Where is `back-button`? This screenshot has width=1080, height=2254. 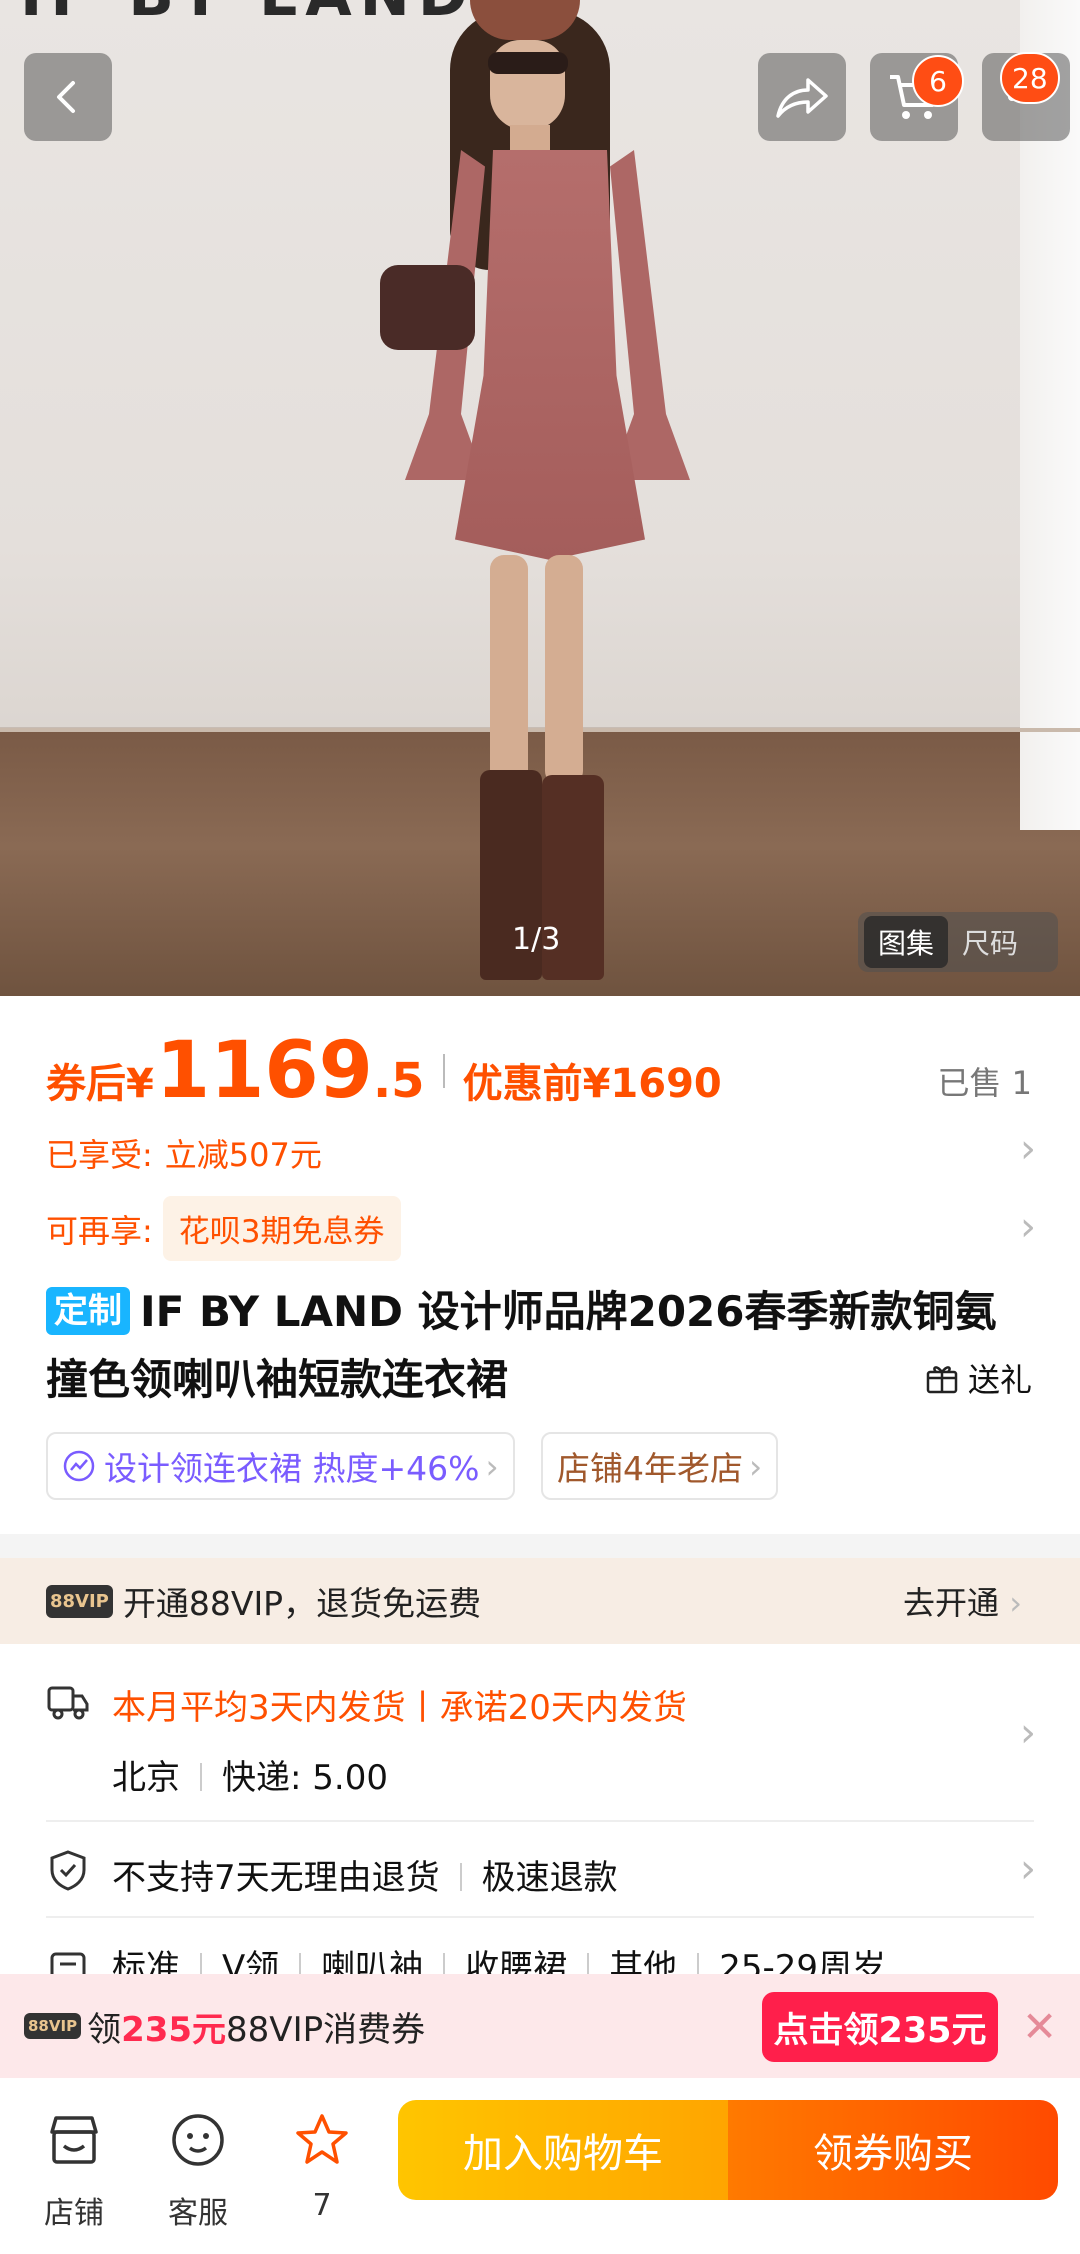
back-button is located at coordinates (68, 97).